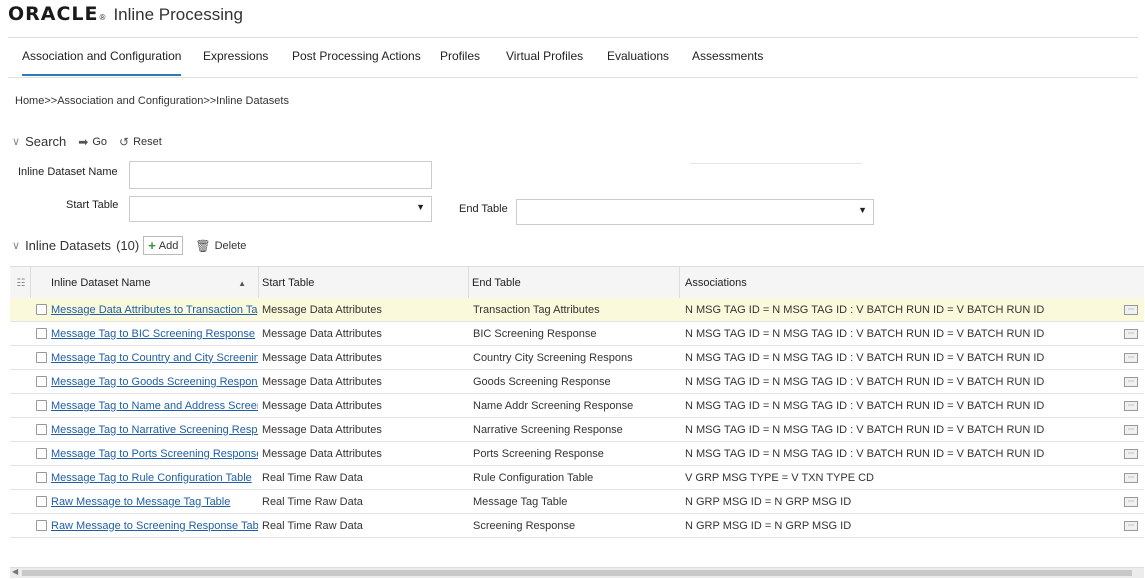 Image resolution: width=1145 pixels, height=579 pixels. What do you see at coordinates (154, 526) in the screenshot?
I see `dataset-name-link: Raw Message to Screening Response Table` at bounding box center [154, 526].